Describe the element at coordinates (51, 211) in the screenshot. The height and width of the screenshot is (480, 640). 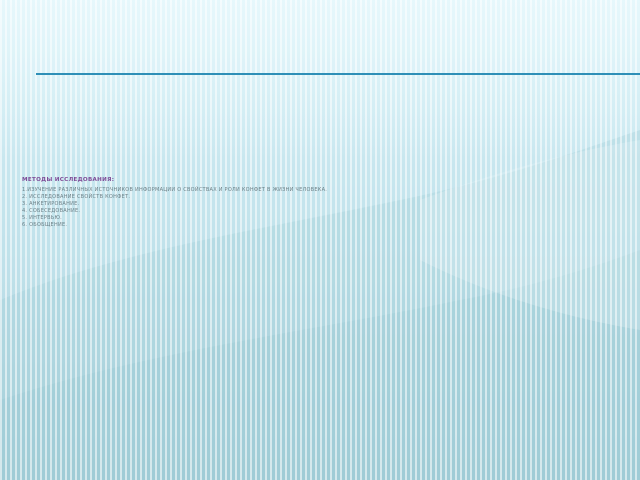
I see `list-item: 4. СОБЕСЕДОВАНИЕ.` at that location.